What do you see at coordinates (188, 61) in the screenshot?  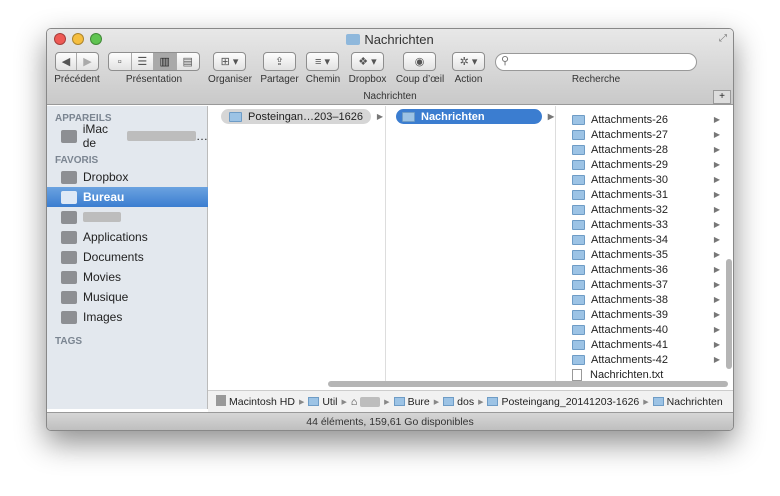 I see `coverflow-view-icon: ▤` at bounding box center [188, 61].